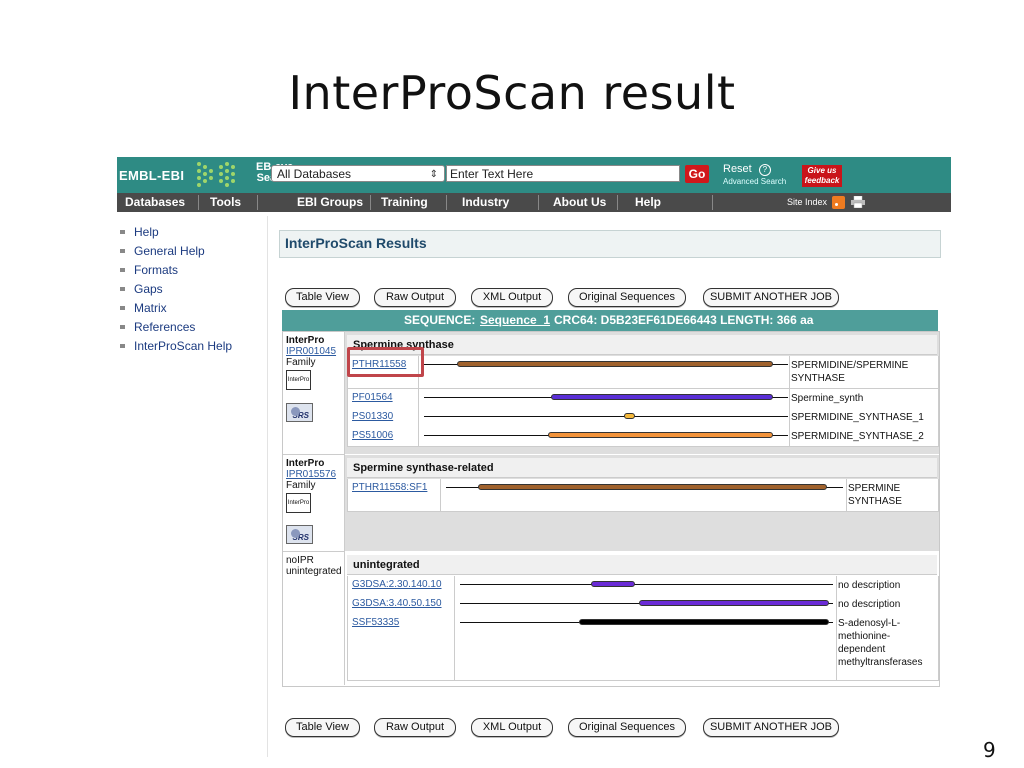  I want to click on database-select: All Databases ⇕, so click(358, 173).